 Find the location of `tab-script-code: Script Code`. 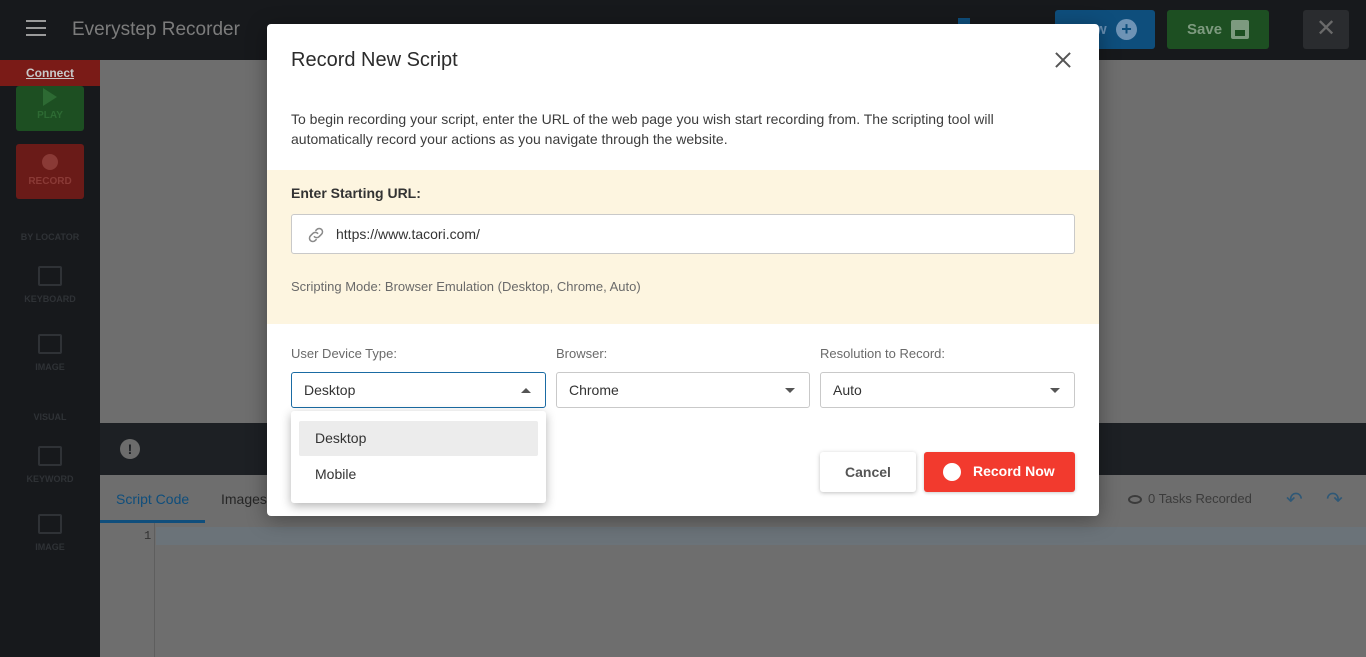

tab-script-code: Script Code is located at coordinates (152, 499).